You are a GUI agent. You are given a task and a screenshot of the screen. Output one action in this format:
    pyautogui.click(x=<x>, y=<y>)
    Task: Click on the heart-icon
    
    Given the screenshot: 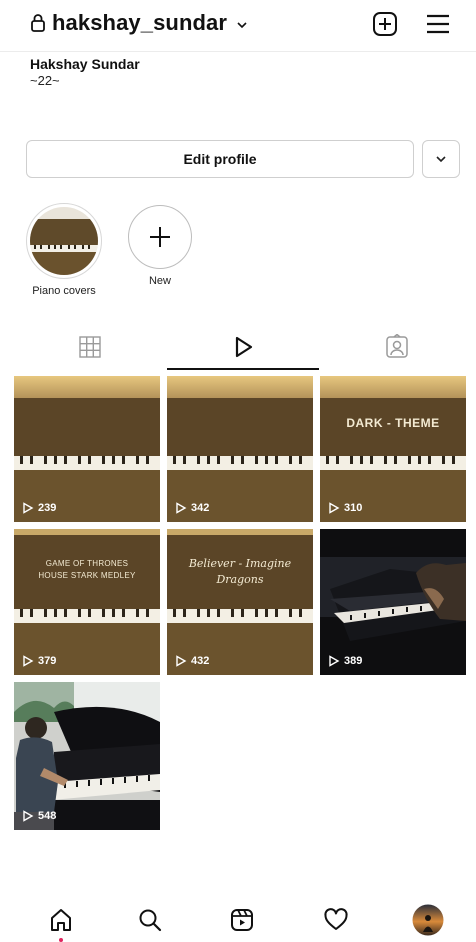 What is the action you would take?
    pyautogui.click(x=336, y=919)
    